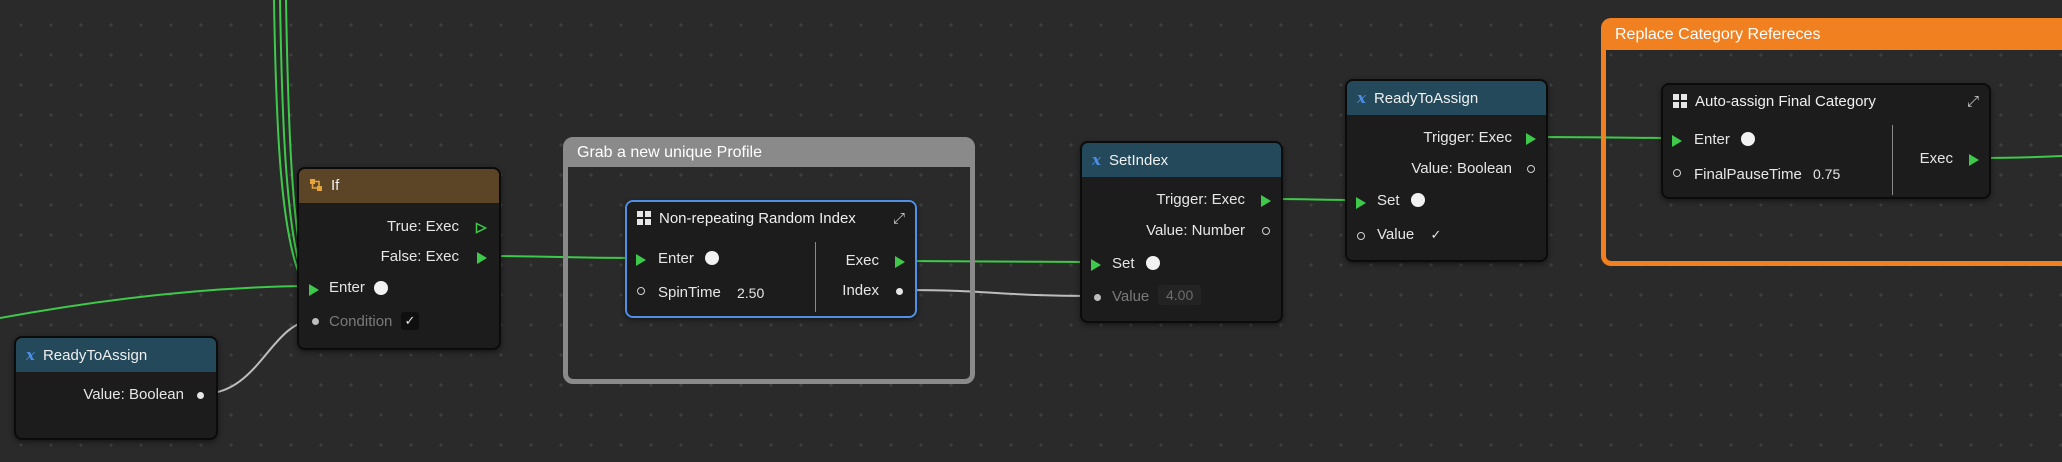  What do you see at coordinates (399, 186) in the screenshot?
I see `node-header: If` at bounding box center [399, 186].